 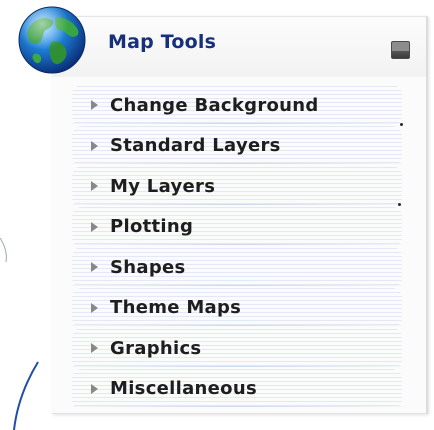 What do you see at coordinates (195, 146) in the screenshot?
I see `menu-item-label: Standard Layers` at bounding box center [195, 146].